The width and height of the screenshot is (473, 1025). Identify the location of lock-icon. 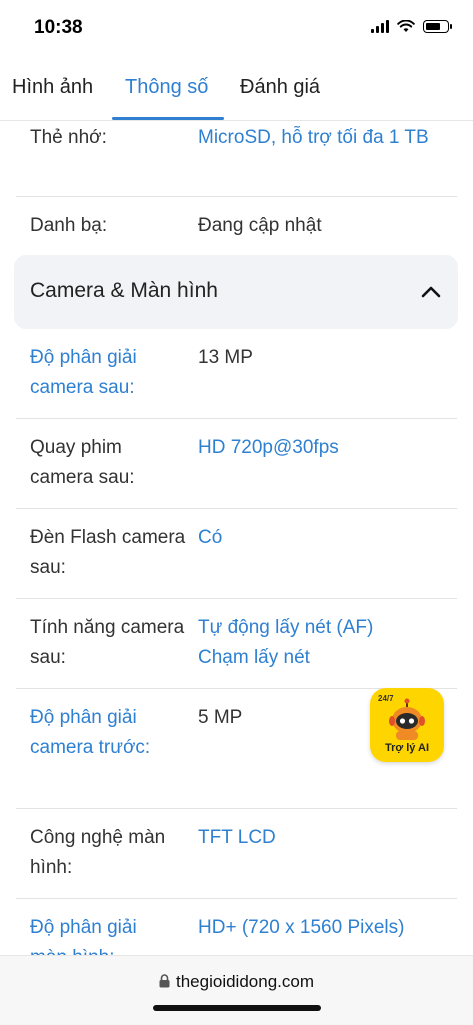
(164, 981).